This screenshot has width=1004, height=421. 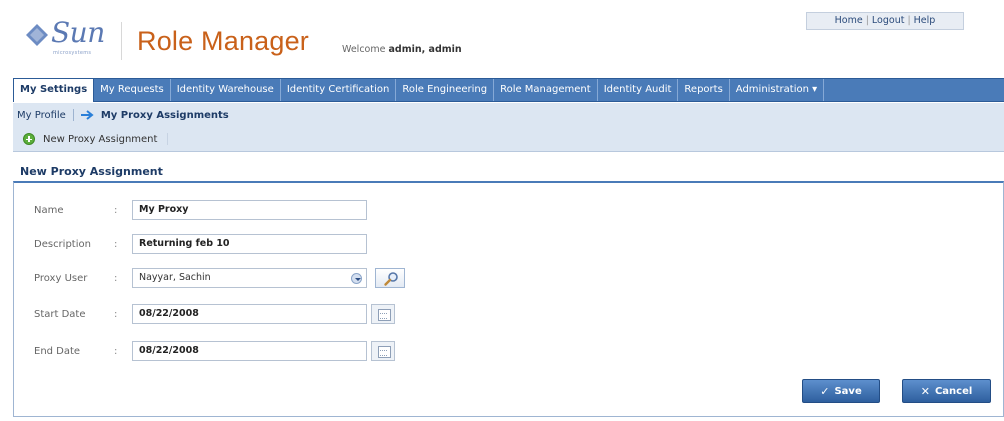 What do you see at coordinates (121, 41) in the screenshot?
I see `header-divider` at bounding box center [121, 41].